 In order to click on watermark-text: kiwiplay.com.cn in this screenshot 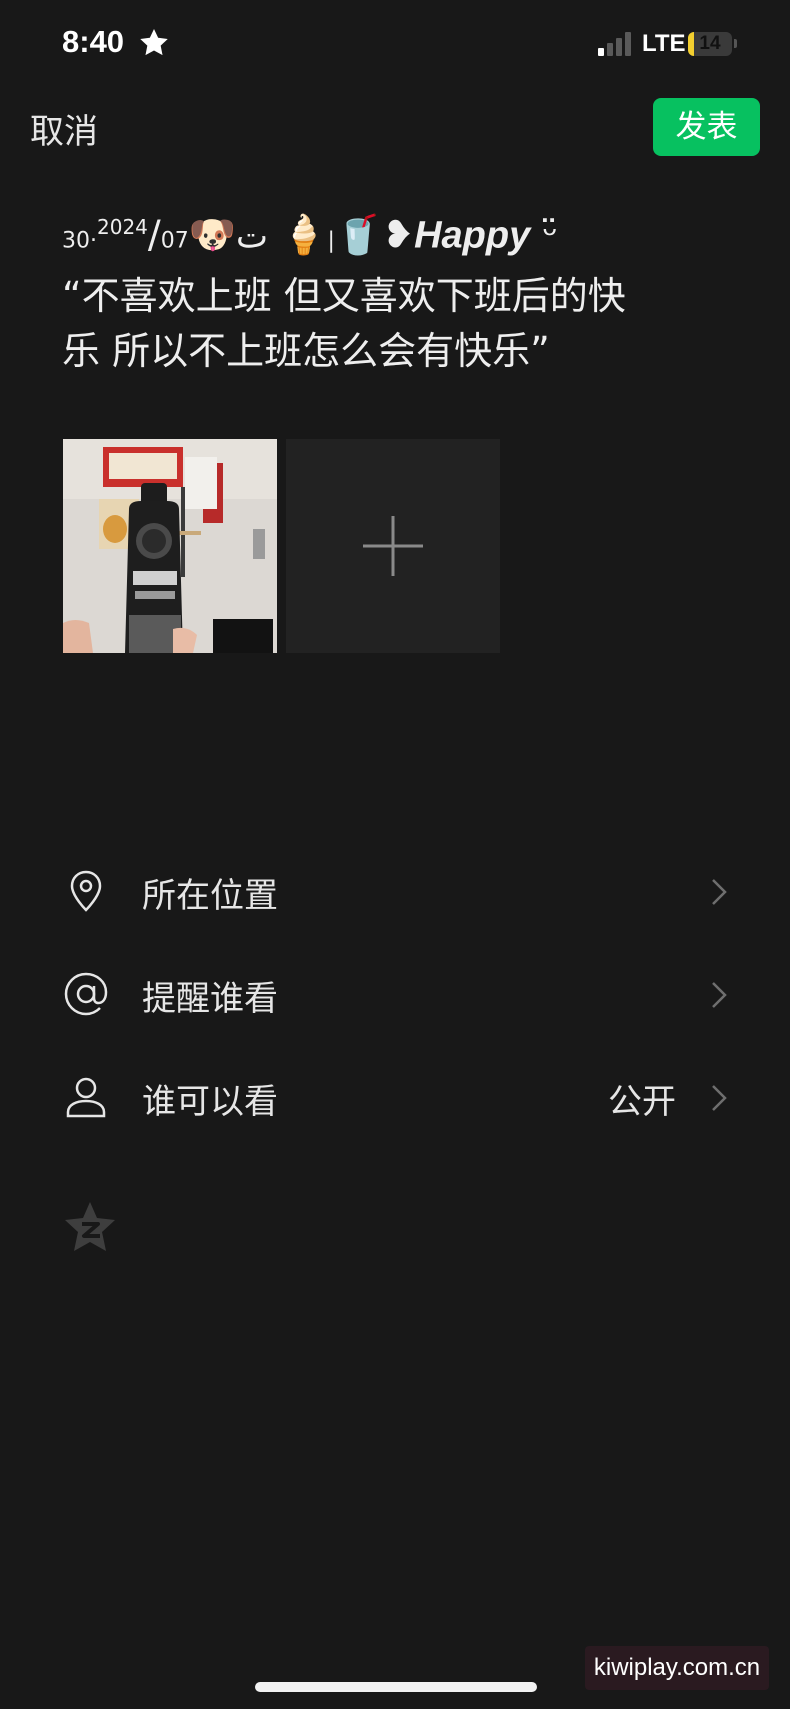, I will do `click(677, 1668)`.